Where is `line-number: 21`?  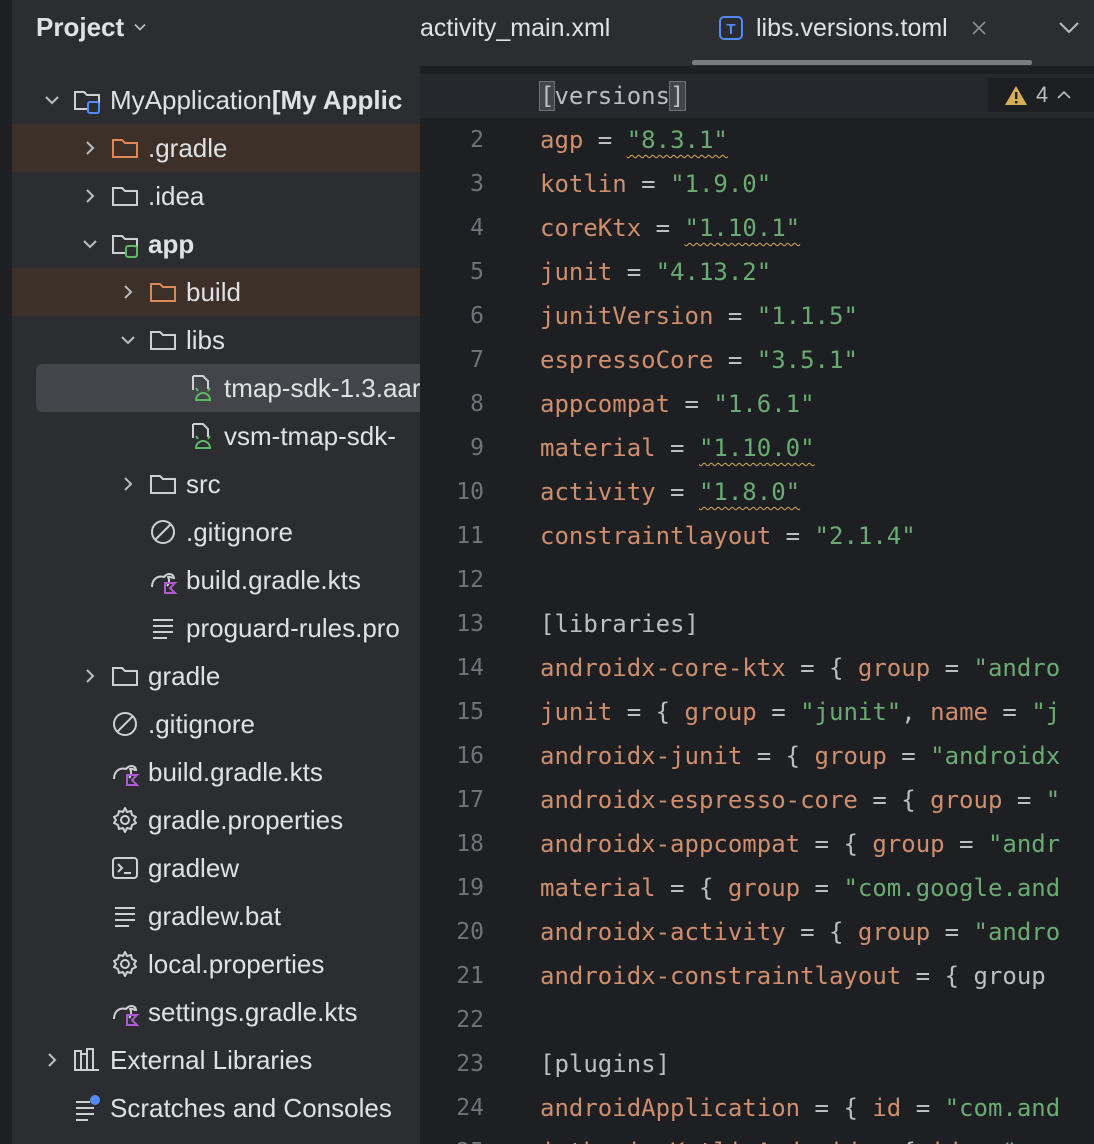 line-number: 21 is located at coordinates (470, 976).